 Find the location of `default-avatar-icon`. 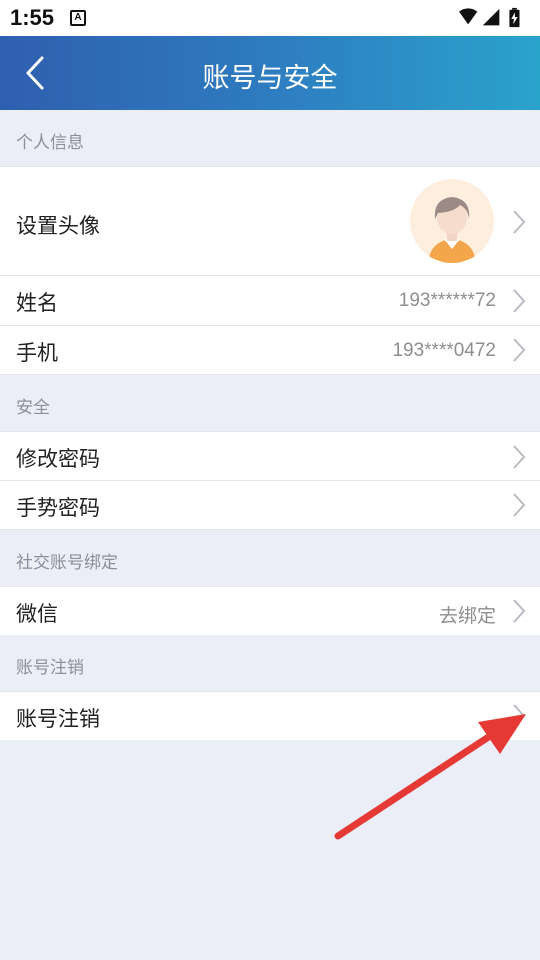

default-avatar-icon is located at coordinates (452, 230).